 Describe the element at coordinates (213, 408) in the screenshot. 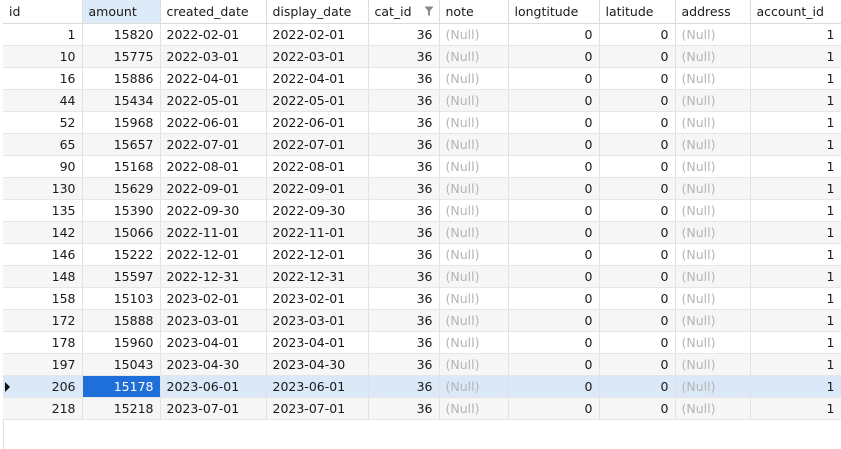

I see `cell-created-date: 2023-07-01` at that location.